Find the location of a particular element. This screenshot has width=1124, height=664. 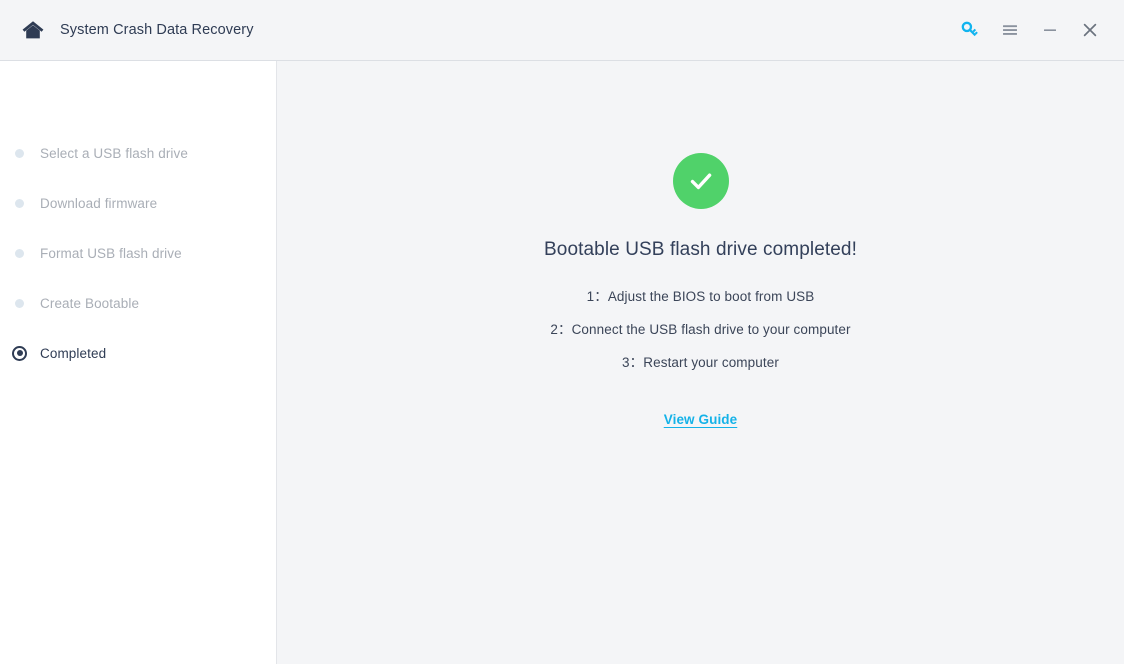

sidebar-item-create-bootable: Create Bootable is located at coordinates (138, 303).